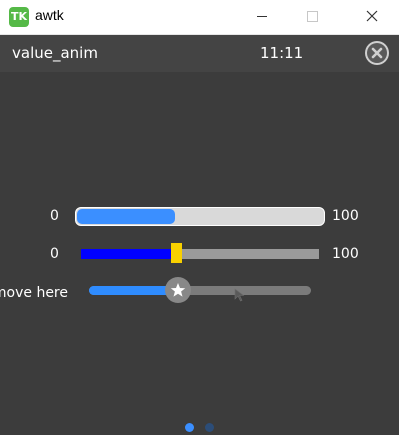  Describe the element at coordinates (345, 216) in the screenshot. I see `slider1-max-label: 100` at that location.